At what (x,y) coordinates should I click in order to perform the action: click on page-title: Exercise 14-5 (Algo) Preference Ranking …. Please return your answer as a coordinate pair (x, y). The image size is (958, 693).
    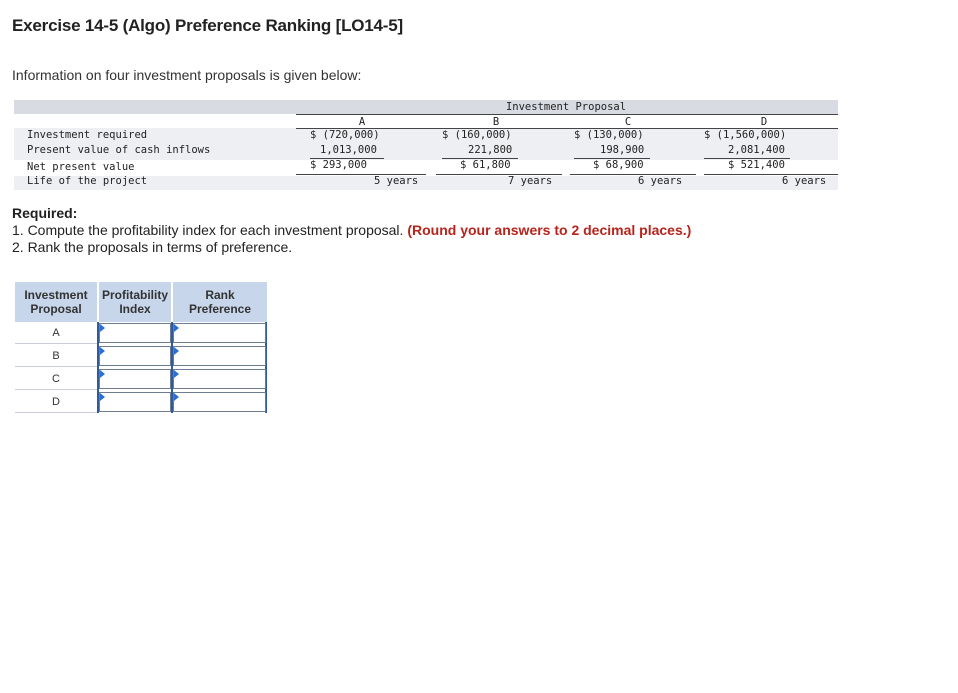
    Looking at the image, I should click on (207, 25).